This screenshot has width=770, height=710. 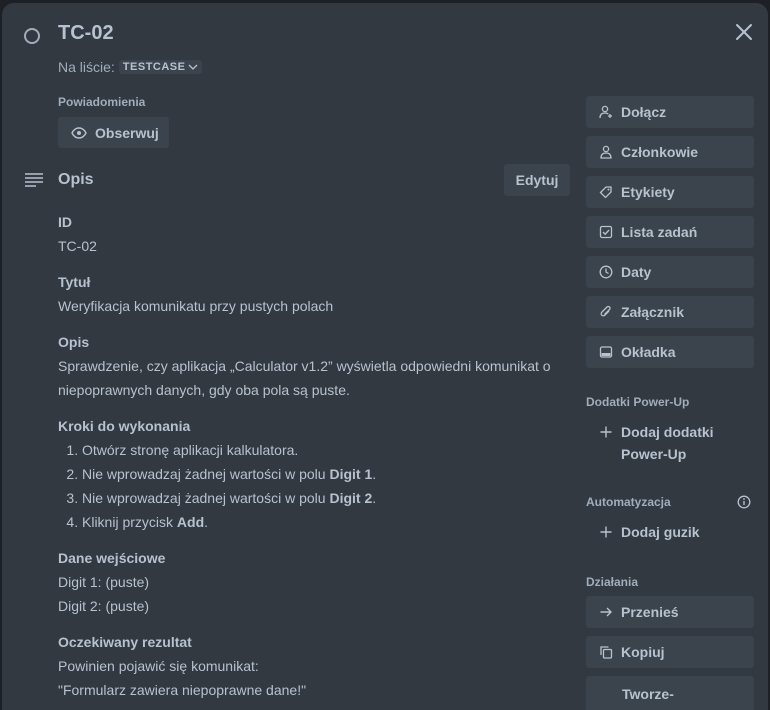 What do you see at coordinates (660, 532) in the screenshot?
I see `add-button-label: Dodaj guzik` at bounding box center [660, 532].